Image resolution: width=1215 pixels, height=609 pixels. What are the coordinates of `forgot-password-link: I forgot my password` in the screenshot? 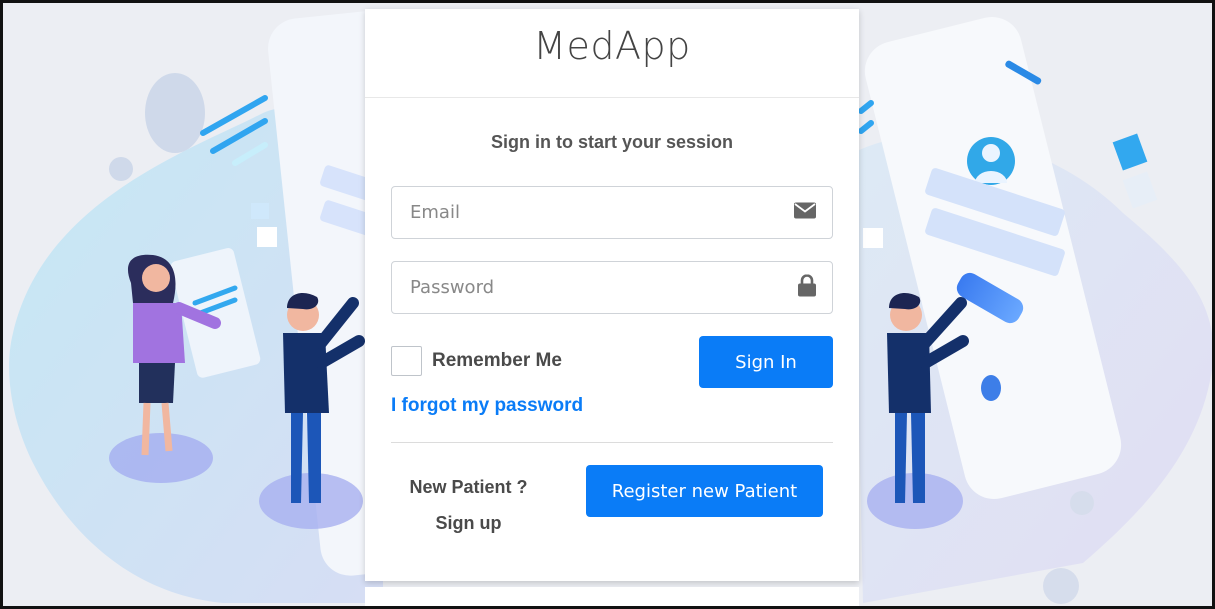 It's located at (487, 406).